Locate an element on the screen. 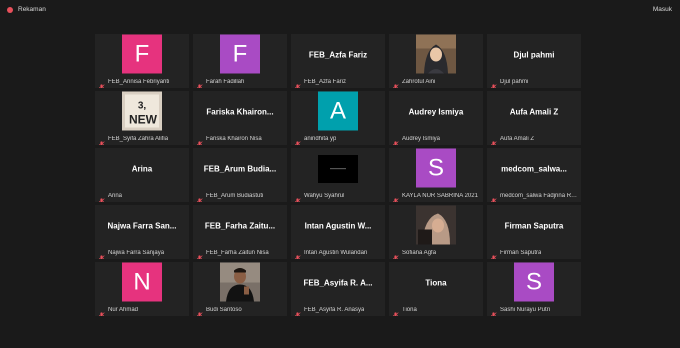 The height and width of the screenshot is (348, 680). participant-footer: Djul pahmi is located at coordinates (534, 83).